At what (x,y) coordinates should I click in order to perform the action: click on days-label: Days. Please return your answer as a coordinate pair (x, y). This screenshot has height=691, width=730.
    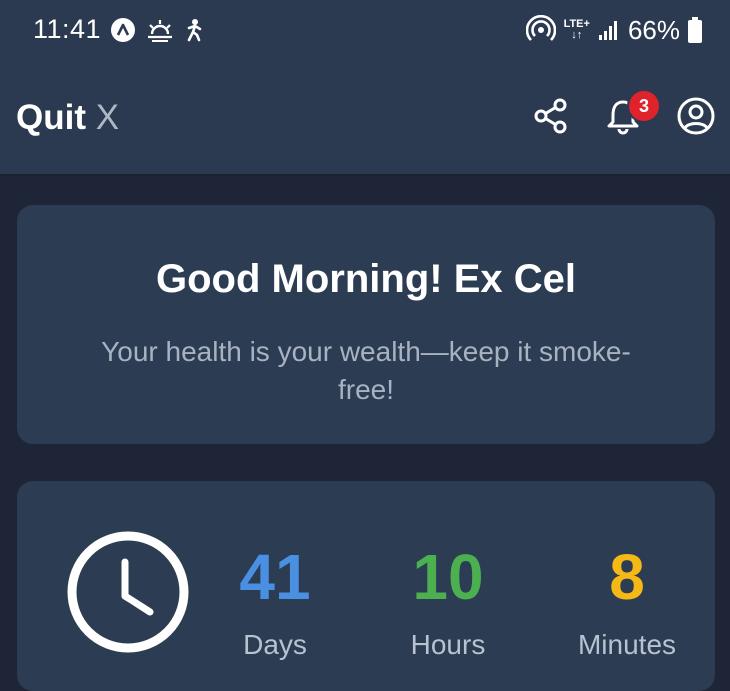
    Looking at the image, I should click on (275, 644).